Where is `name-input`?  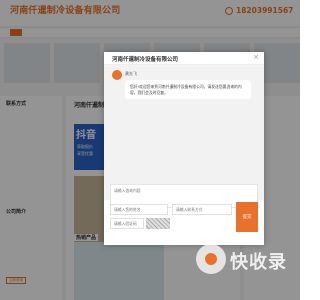 name-input is located at coordinates (139, 209).